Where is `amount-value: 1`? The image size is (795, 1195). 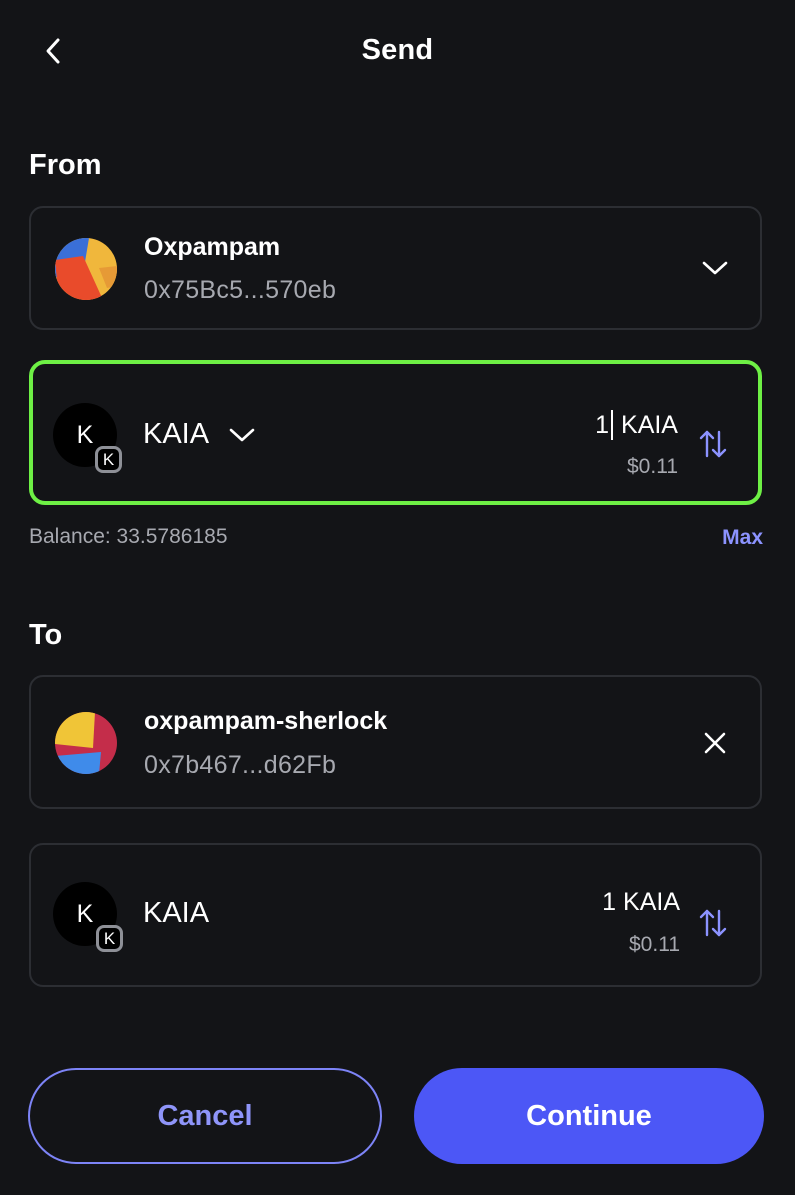 amount-value: 1 is located at coordinates (602, 424).